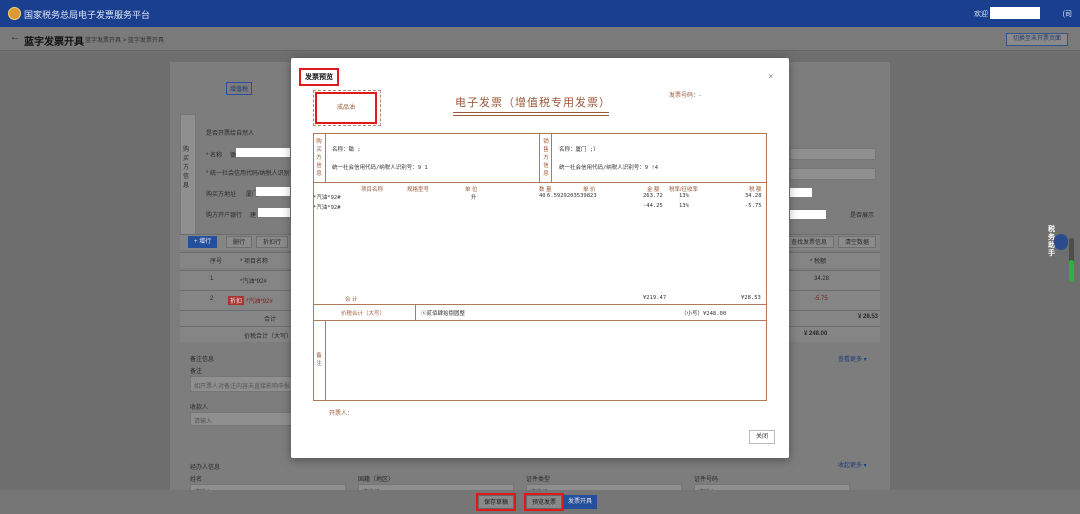 Image resolution: width=1080 pixels, height=514 pixels. I want to click on remark-section-title: 备注信息, so click(202, 360).